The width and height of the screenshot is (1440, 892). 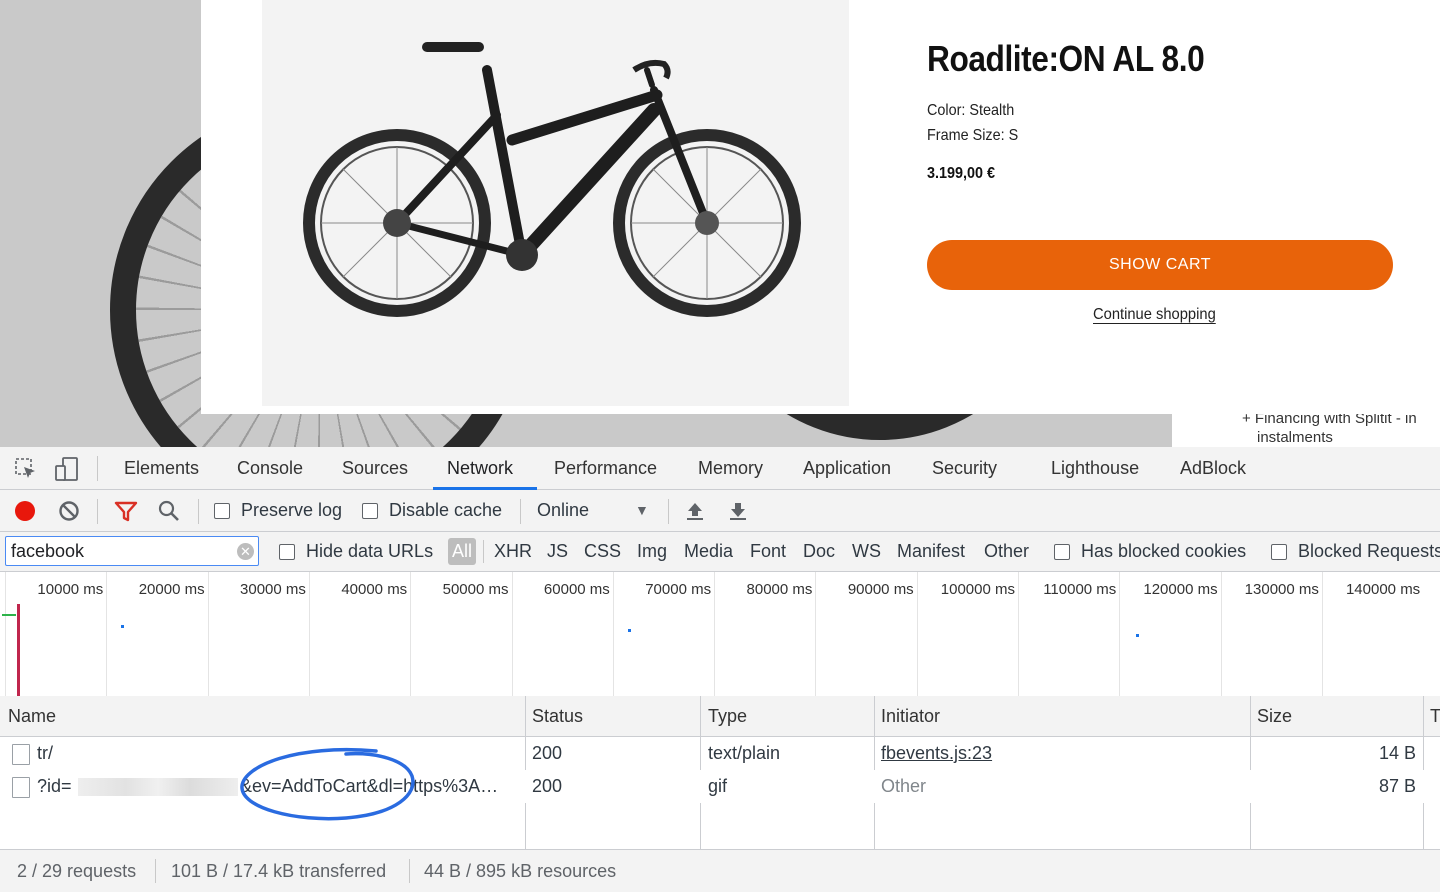 What do you see at coordinates (1066, 58) in the screenshot?
I see `product-title: Roadlite:ON AL 8.0` at bounding box center [1066, 58].